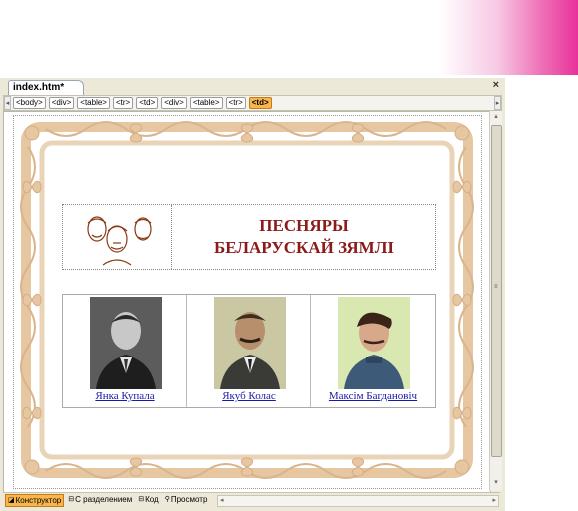  Describe the element at coordinates (141, 499) in the screenshot. I see `code-view-icon: ⊟` at that location.